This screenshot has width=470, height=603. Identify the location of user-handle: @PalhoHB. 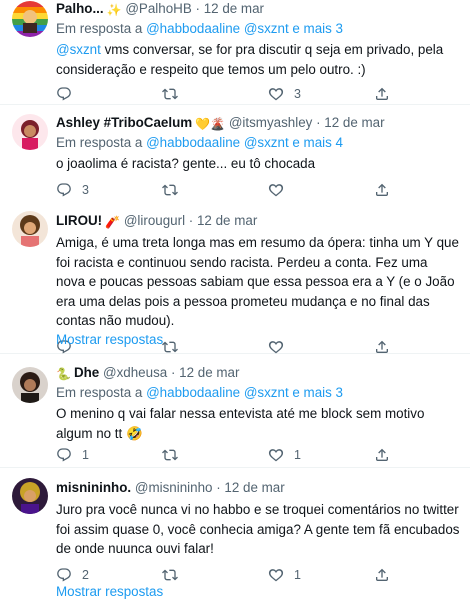
(158, 8).